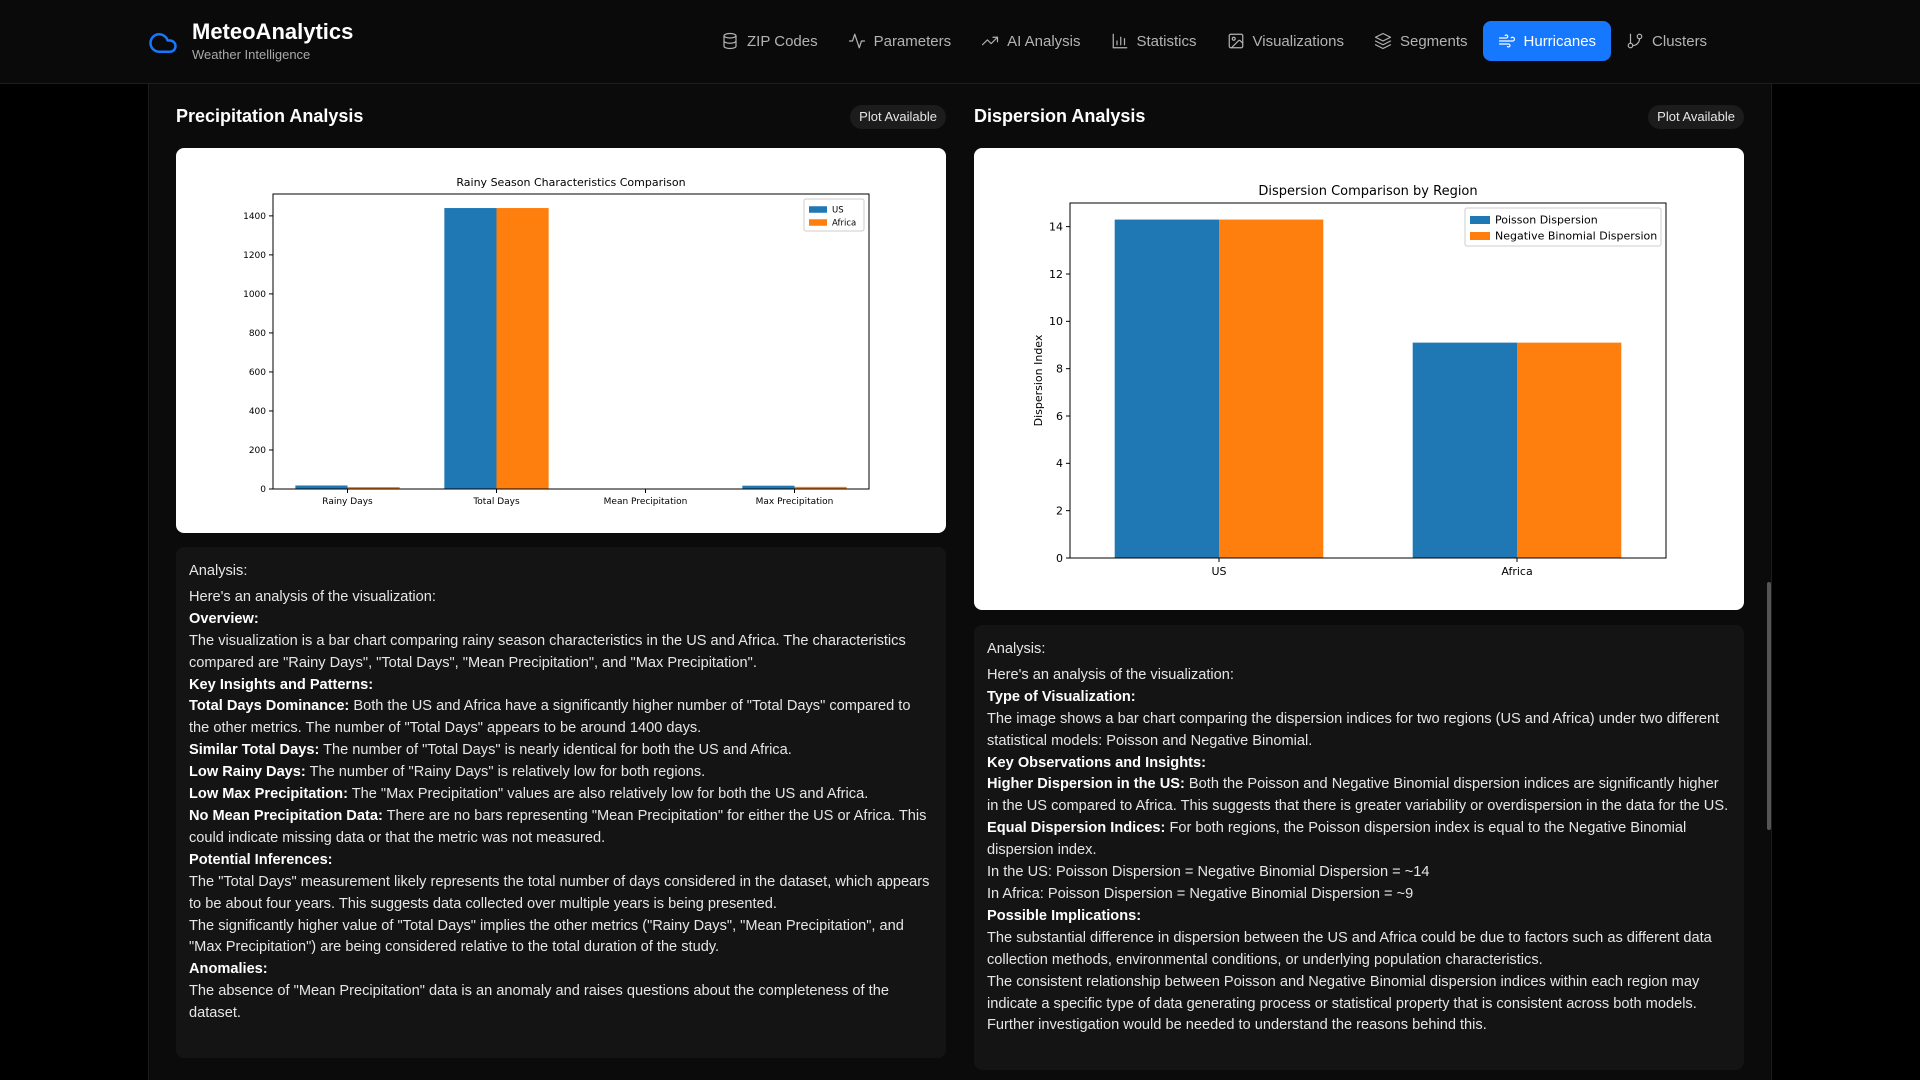  What do you see at coordinates (1056, 274) in the screenshot?
I see `y-tick-label: 12` at bounding box center [1056, 274].